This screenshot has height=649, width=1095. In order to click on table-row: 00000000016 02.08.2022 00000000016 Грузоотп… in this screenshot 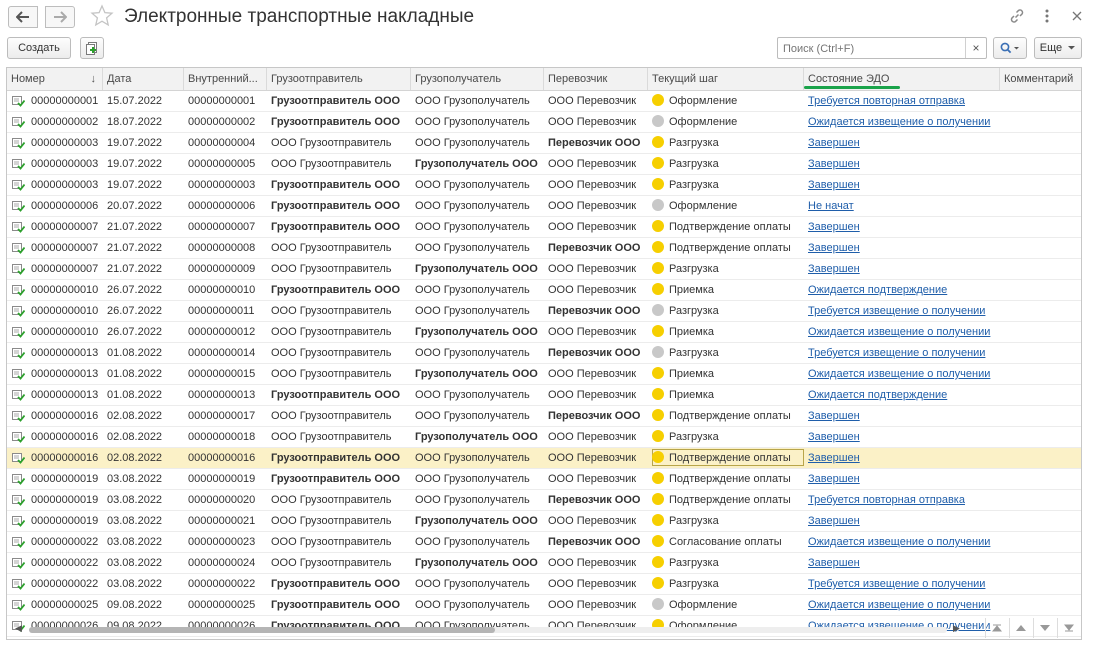, I will do `click(544, 458)`.